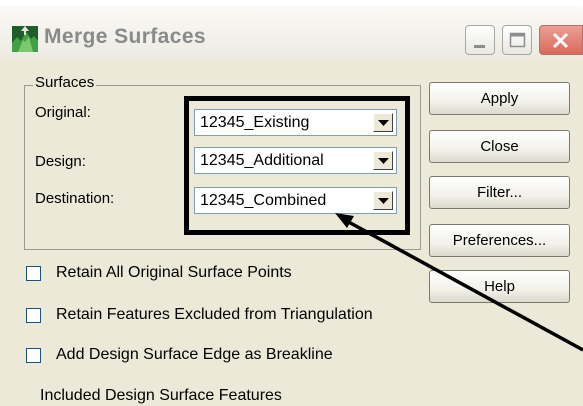  Describe the element at coordinates (65, 82) in the screenshot. I see `surfaces-group-label: Surfaces` at that location.